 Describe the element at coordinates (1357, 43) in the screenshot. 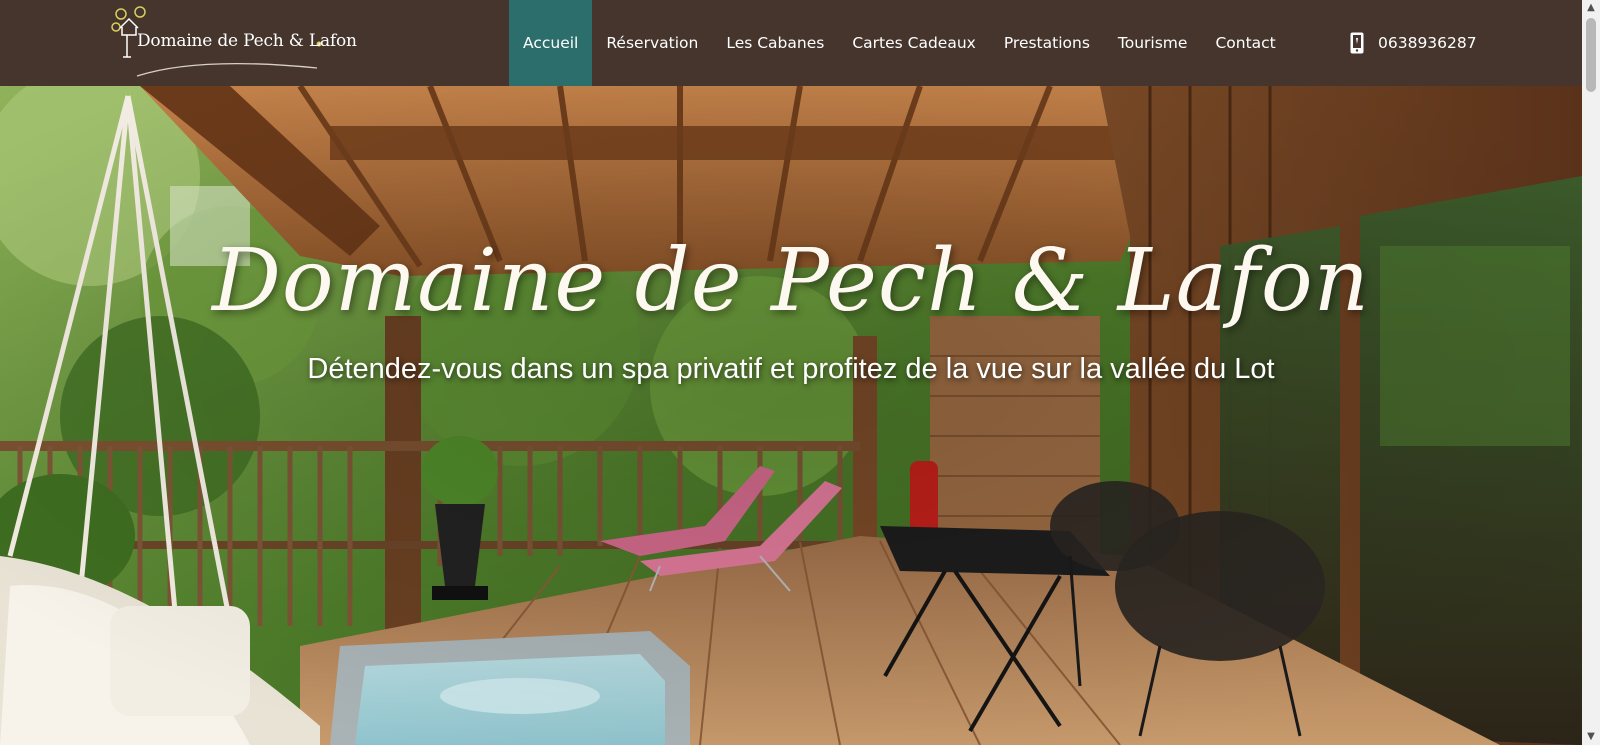

I see `mobile-phone-icon` at that location.